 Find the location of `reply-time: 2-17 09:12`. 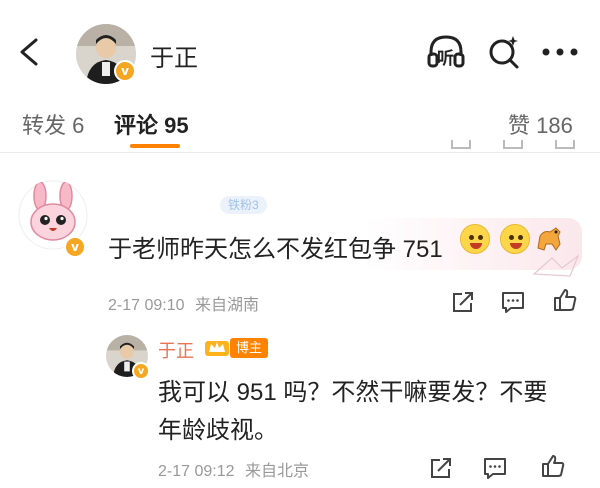

reply-time: 2-17 09:12 is located at coordinates (196, 471).